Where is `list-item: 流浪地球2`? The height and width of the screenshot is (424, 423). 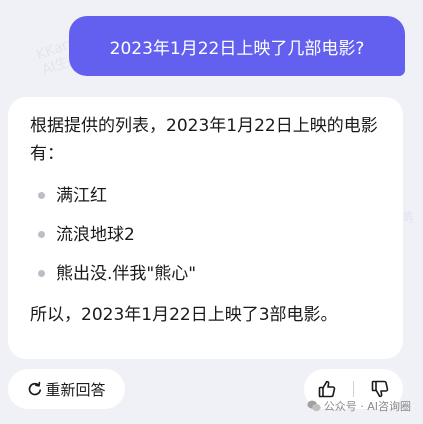
list-item: 流浪地球2 is located at coordinates (207, 240).